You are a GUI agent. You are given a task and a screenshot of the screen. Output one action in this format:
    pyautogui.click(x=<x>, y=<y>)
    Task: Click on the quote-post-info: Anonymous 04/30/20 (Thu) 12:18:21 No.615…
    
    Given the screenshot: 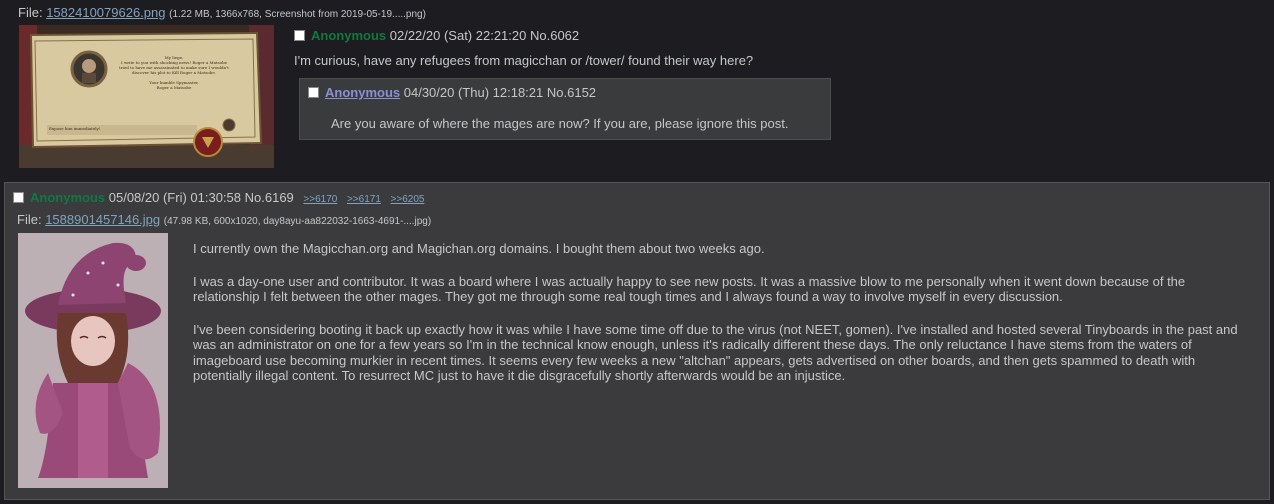 What is the action you would take?
    pyautogui.click(x=452, y=92)
    